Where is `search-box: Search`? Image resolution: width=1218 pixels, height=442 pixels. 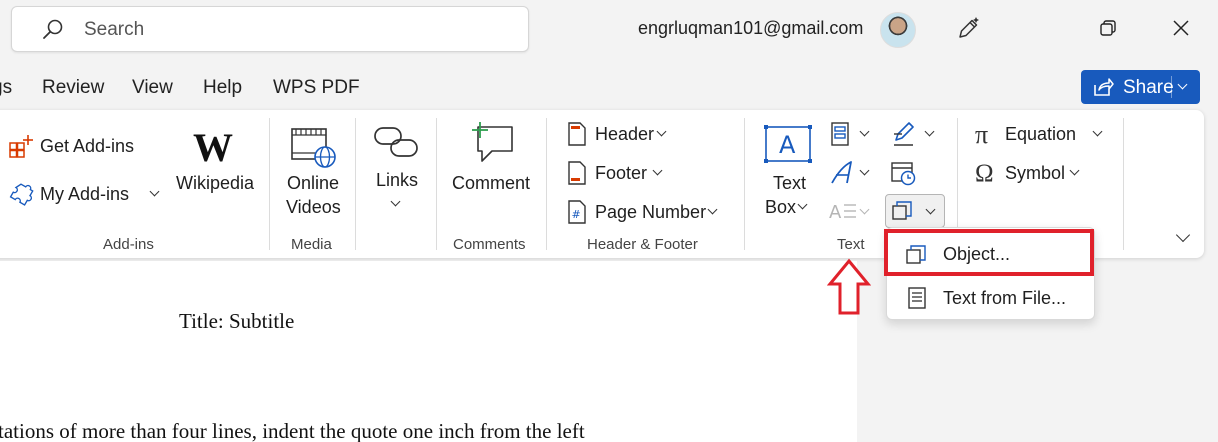 search-box: Search is located at coordinates (270, 29).